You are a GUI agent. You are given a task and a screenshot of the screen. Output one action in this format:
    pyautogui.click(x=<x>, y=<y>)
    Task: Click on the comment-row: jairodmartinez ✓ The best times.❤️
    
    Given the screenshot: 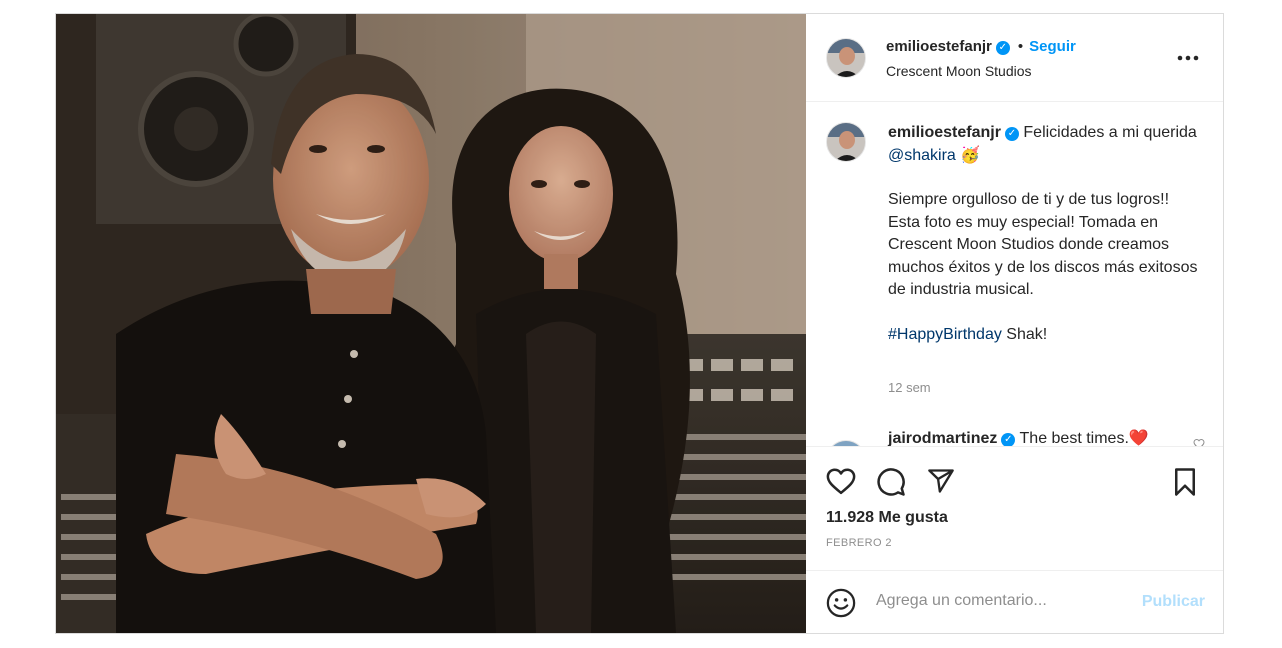 What is the action you would take?
    pyautogui.click(x=1018, y=437)
    